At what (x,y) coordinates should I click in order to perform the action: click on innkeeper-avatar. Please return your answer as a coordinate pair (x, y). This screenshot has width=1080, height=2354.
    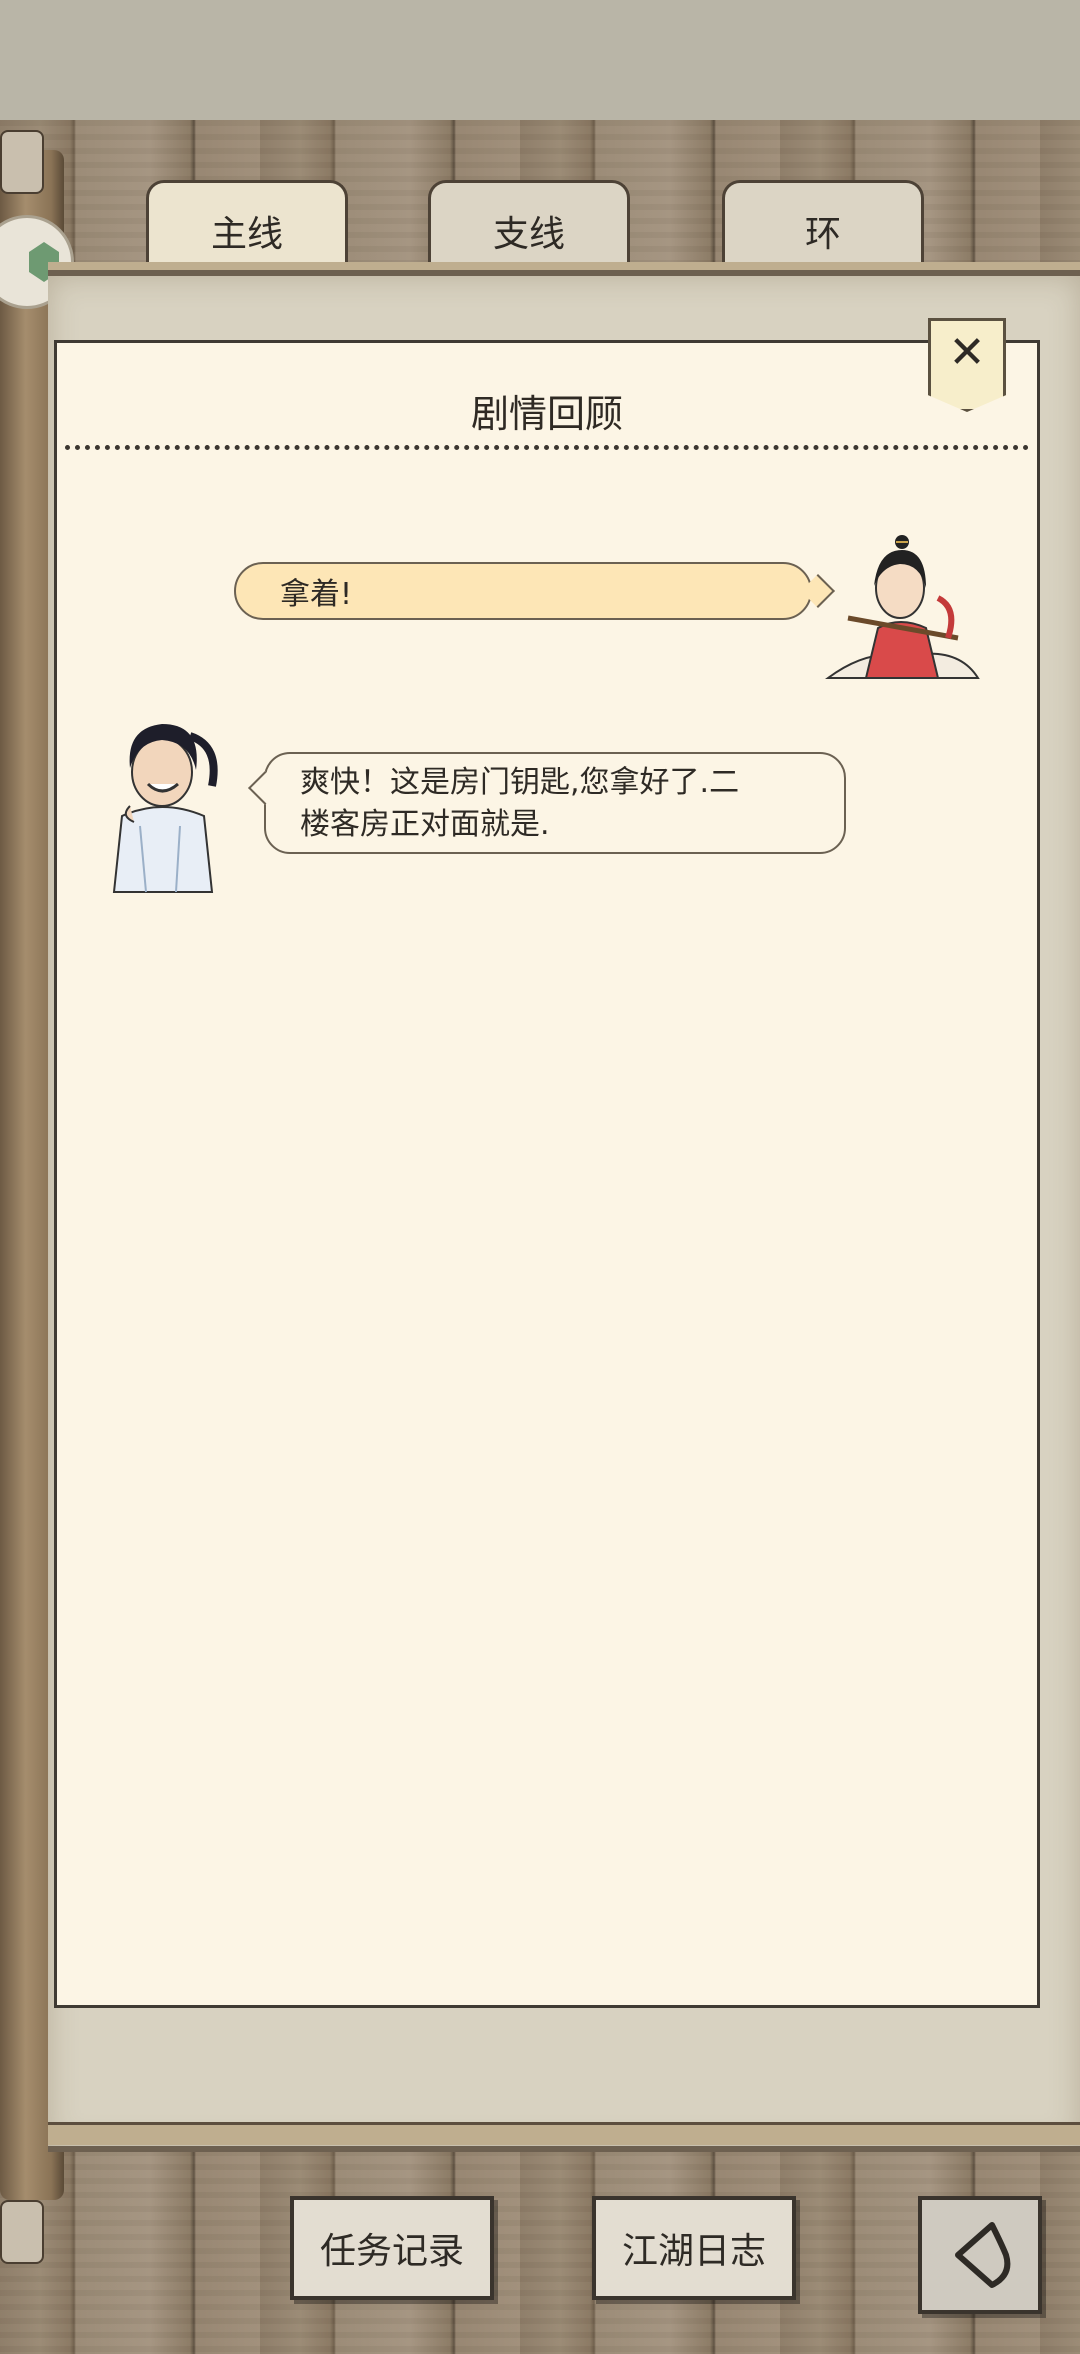
    Looking at the image, I should click on (165, 808).